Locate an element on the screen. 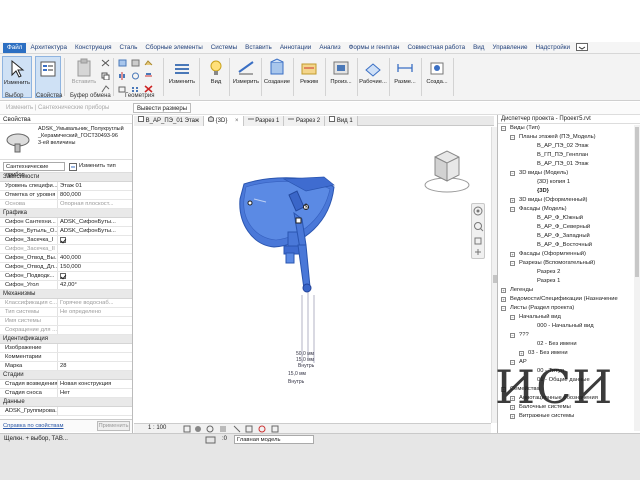 The image size is (640, 480). tree-item: + Ведомости/Спецификации (Назначение is located at coordinates (569, 299).